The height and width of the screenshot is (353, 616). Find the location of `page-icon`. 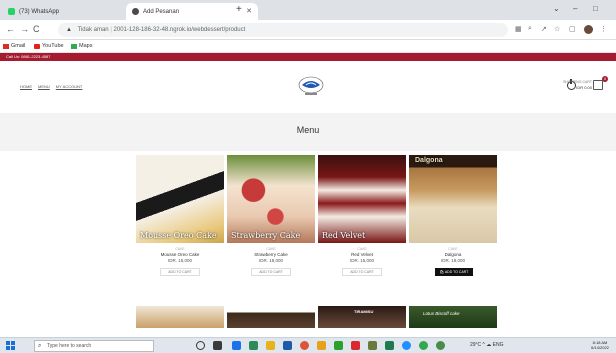

page-icon is located at coordinates (135, 11).